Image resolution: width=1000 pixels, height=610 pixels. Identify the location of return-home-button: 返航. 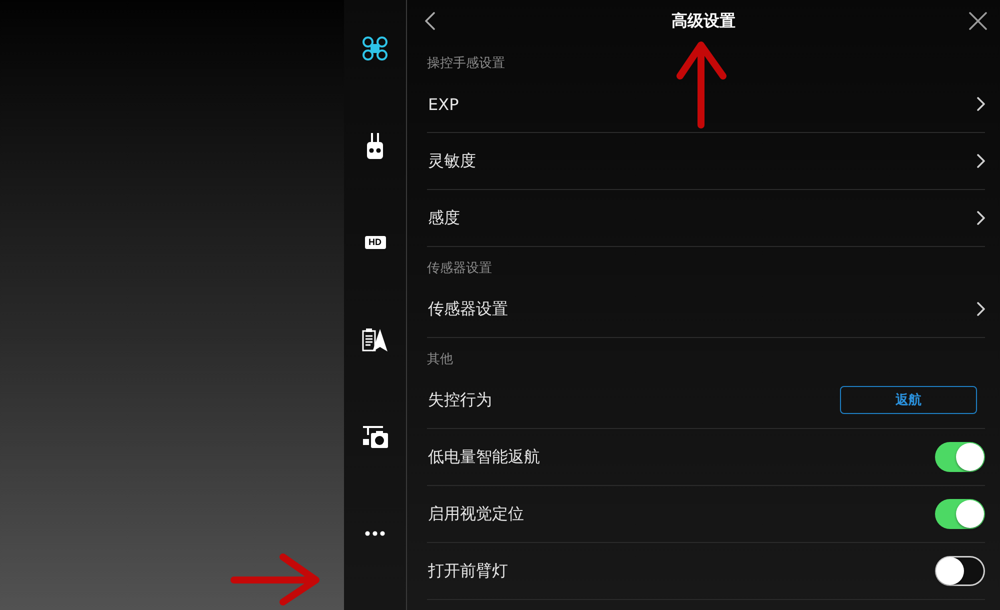
(908, 400).